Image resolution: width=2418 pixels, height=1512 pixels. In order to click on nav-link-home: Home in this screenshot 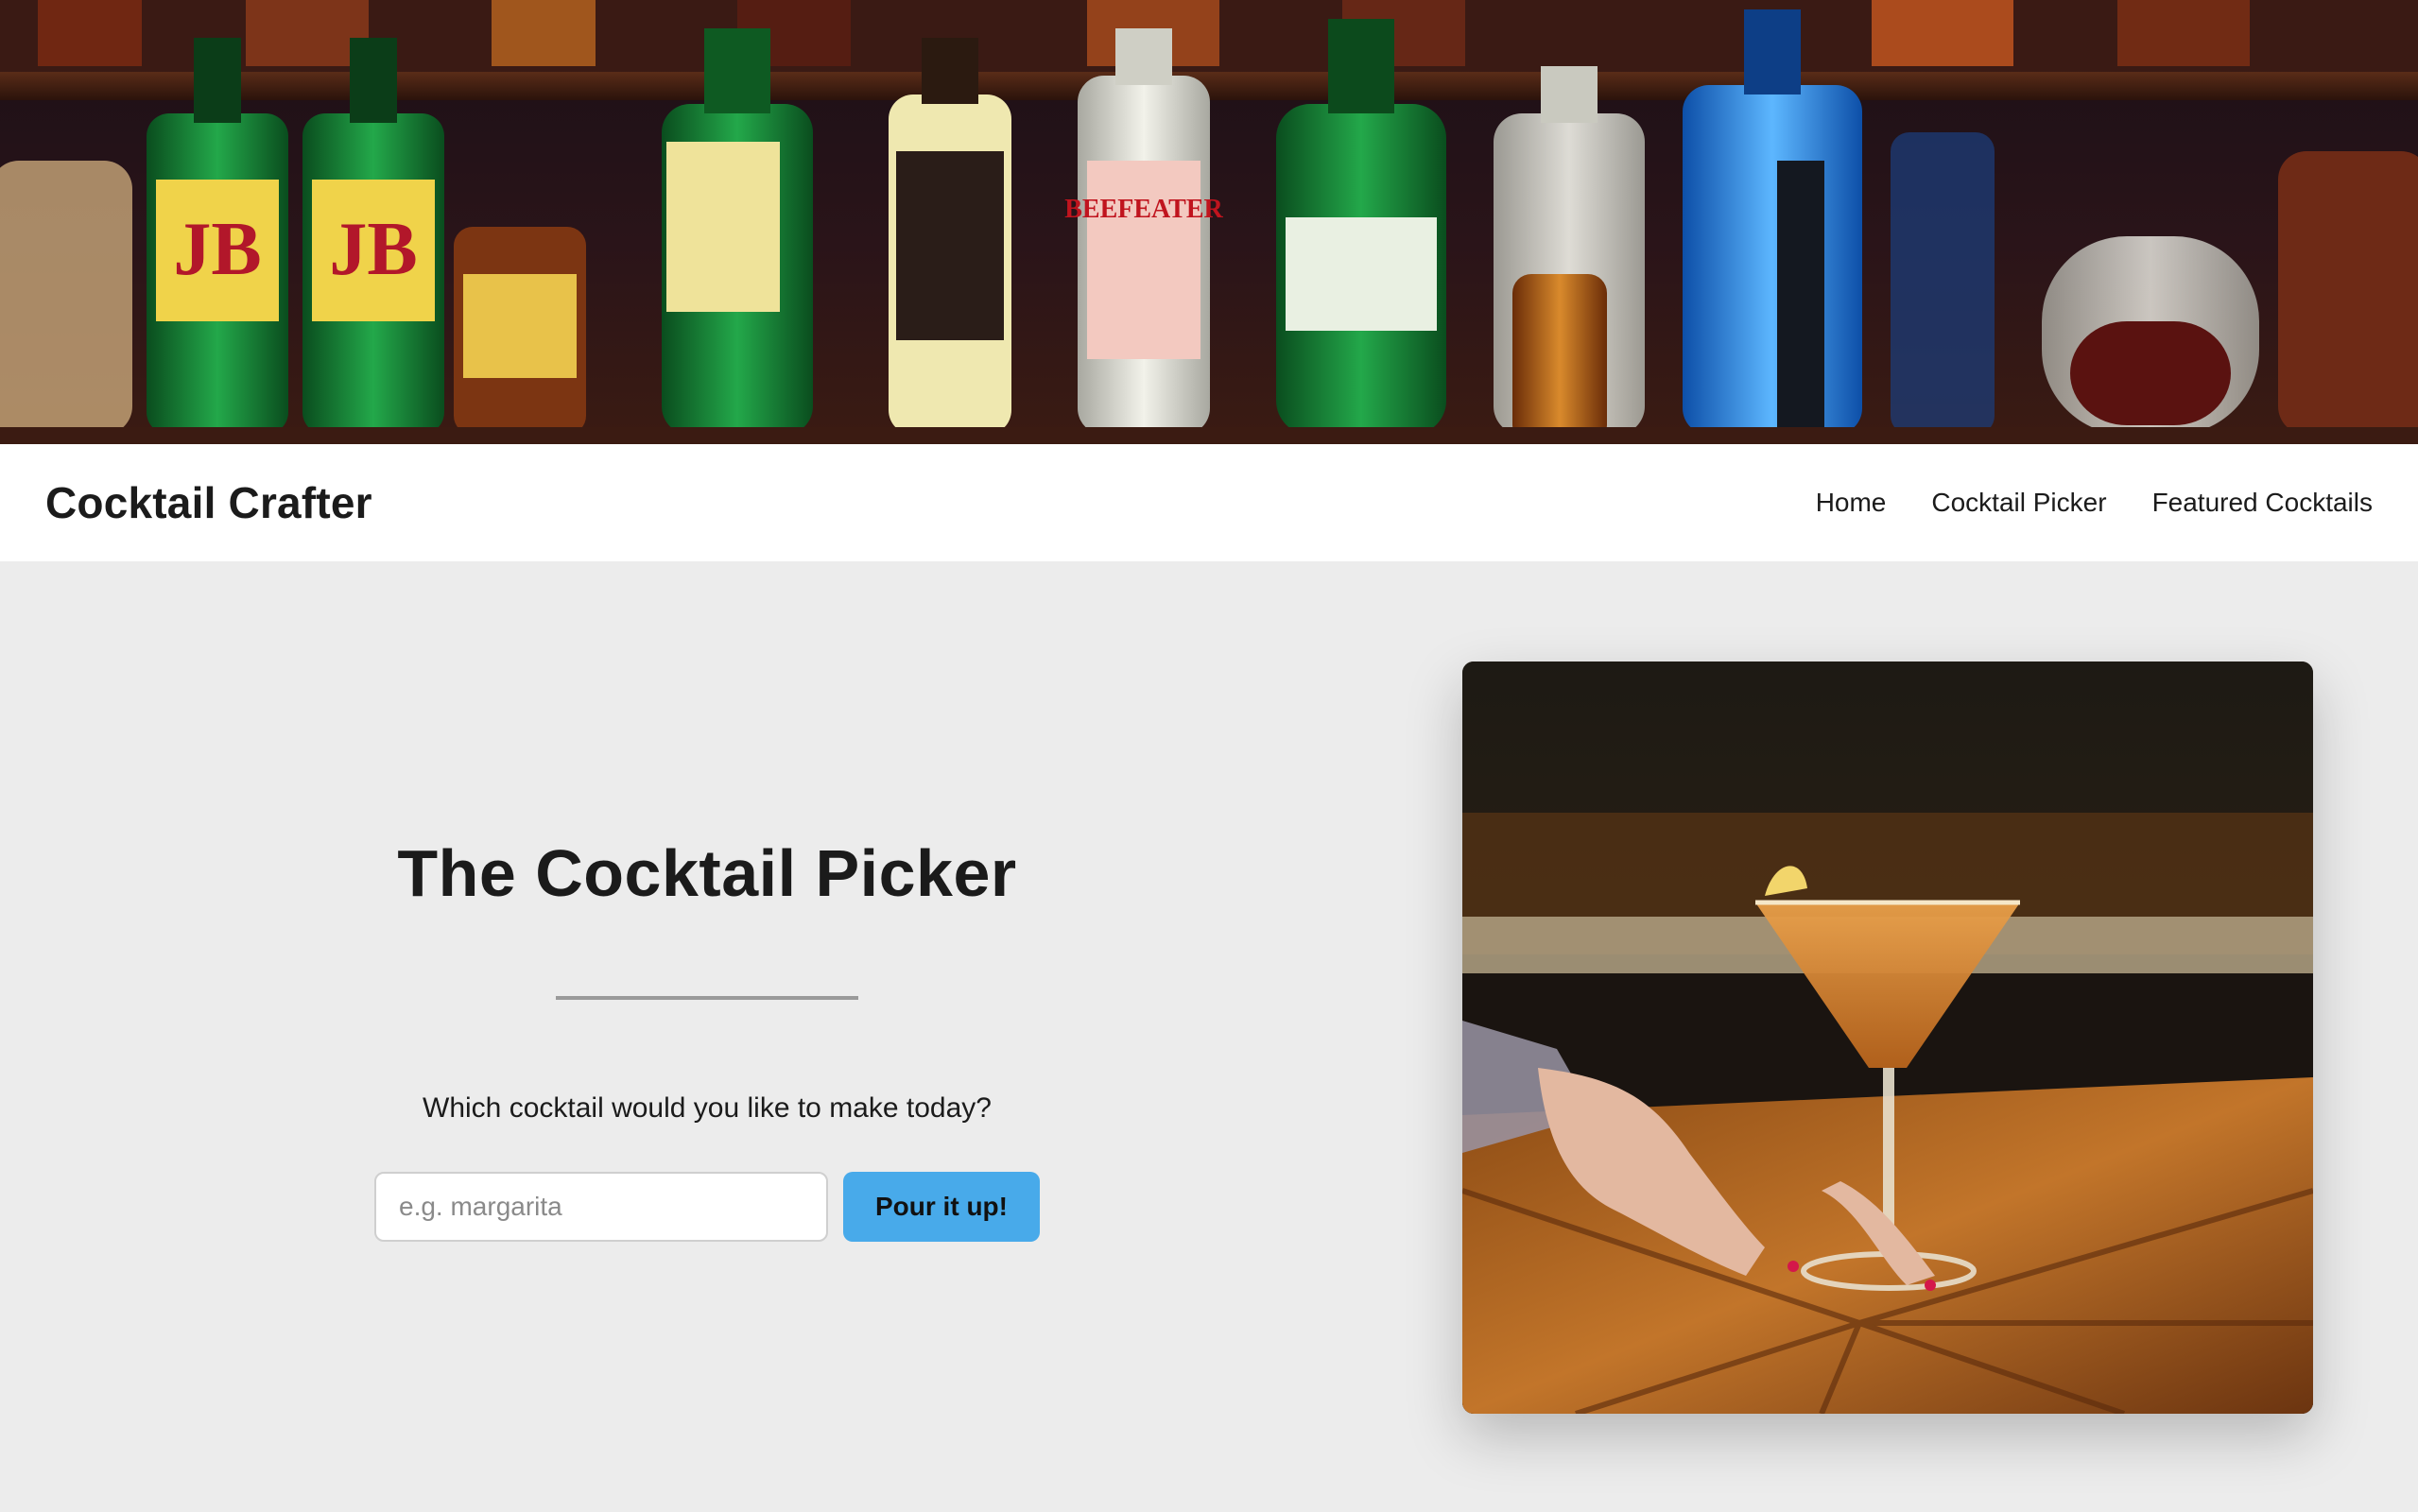, I will do `click(1852, 503)`.